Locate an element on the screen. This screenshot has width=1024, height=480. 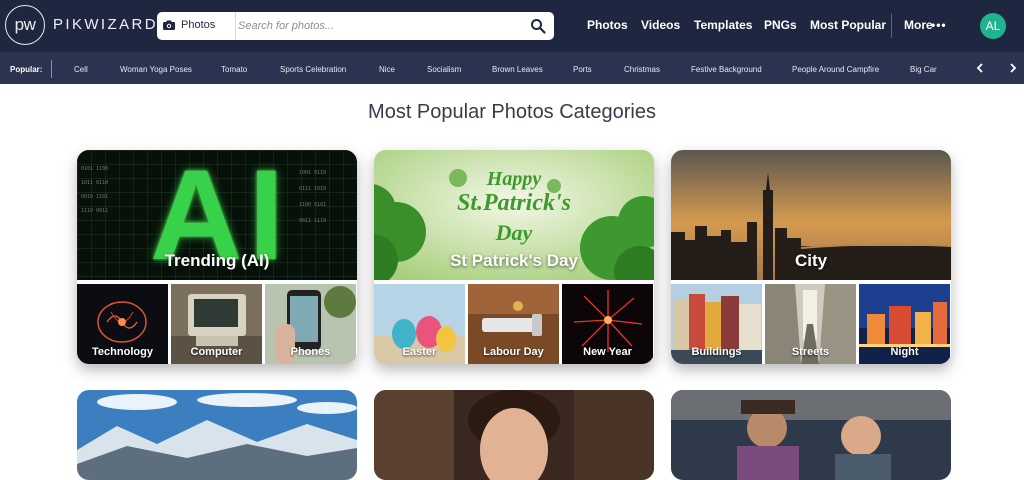
category-card-people is located at coordinates (514, 435).